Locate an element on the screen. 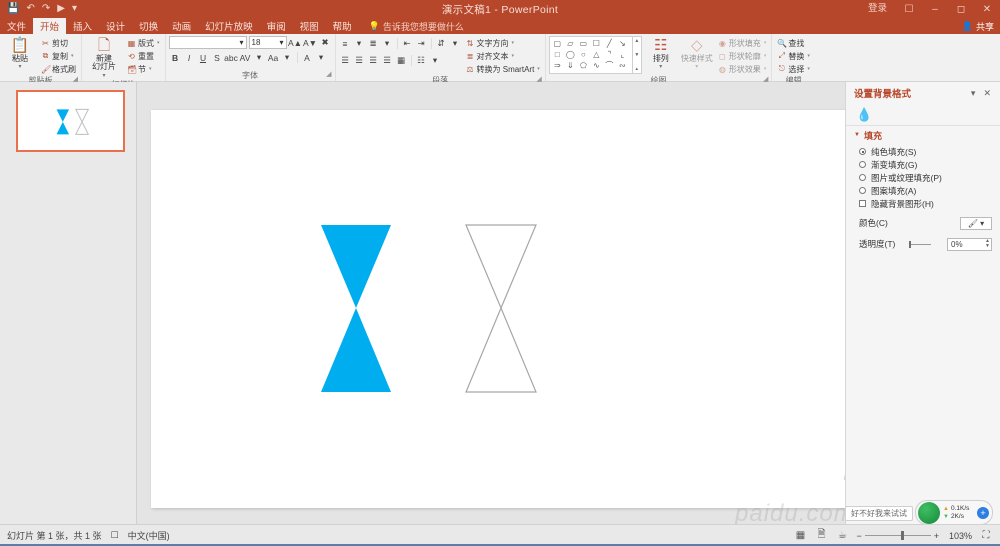 The height and width of the screenshot is (546, 1000). align-text-button: ≣ 对齐文本 ▾ is located at coordinates (503, 56).